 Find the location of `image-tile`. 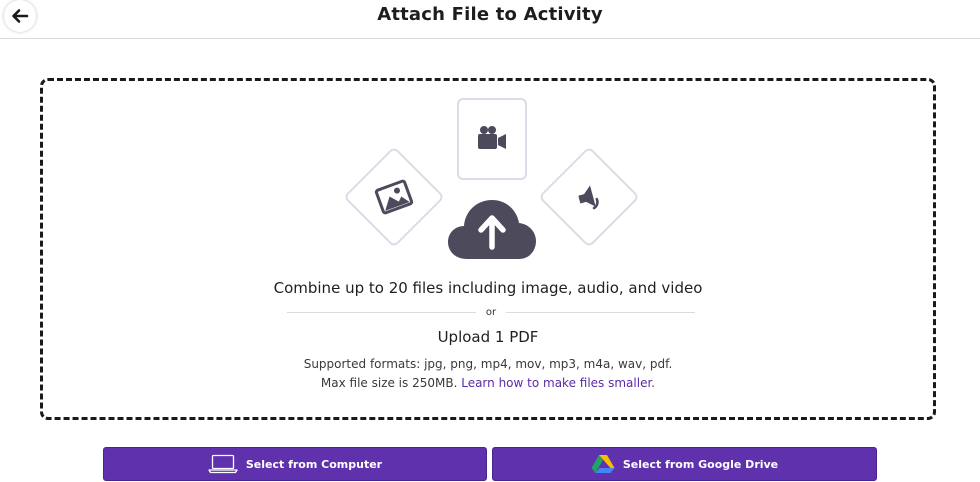

image-tile is located at coordinates (394, 197).